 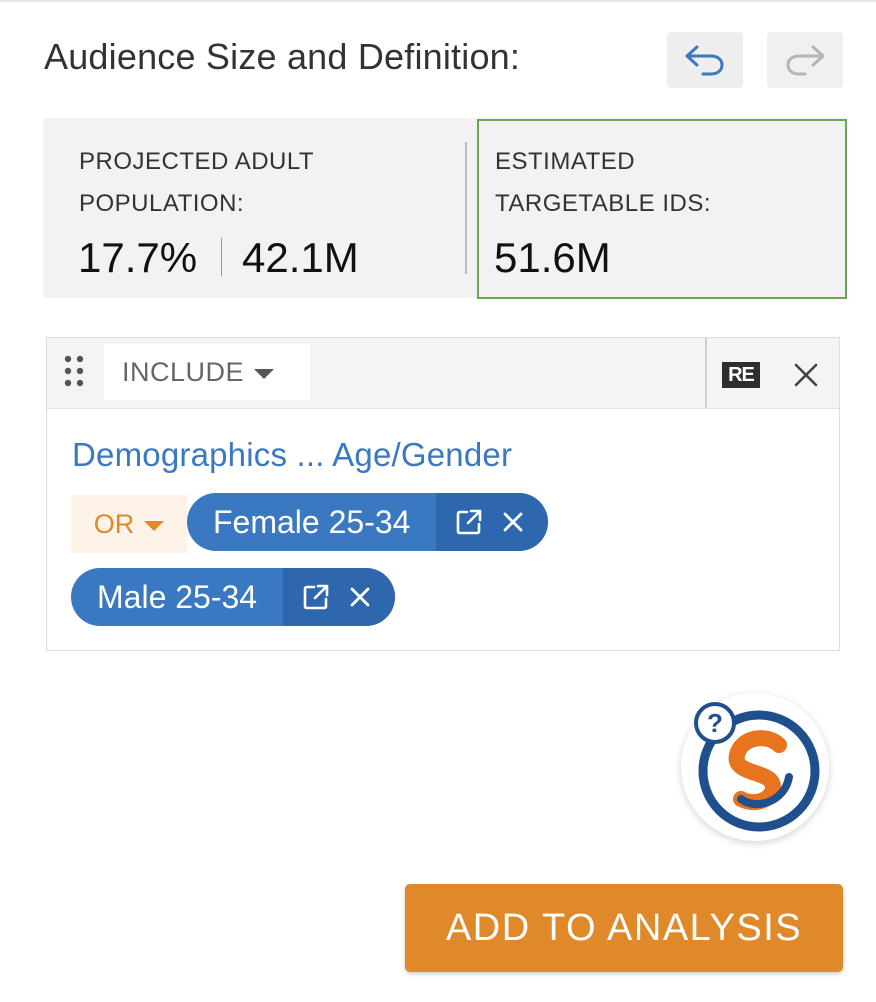 I want to click on value-divider, so click(x=221, y=257).